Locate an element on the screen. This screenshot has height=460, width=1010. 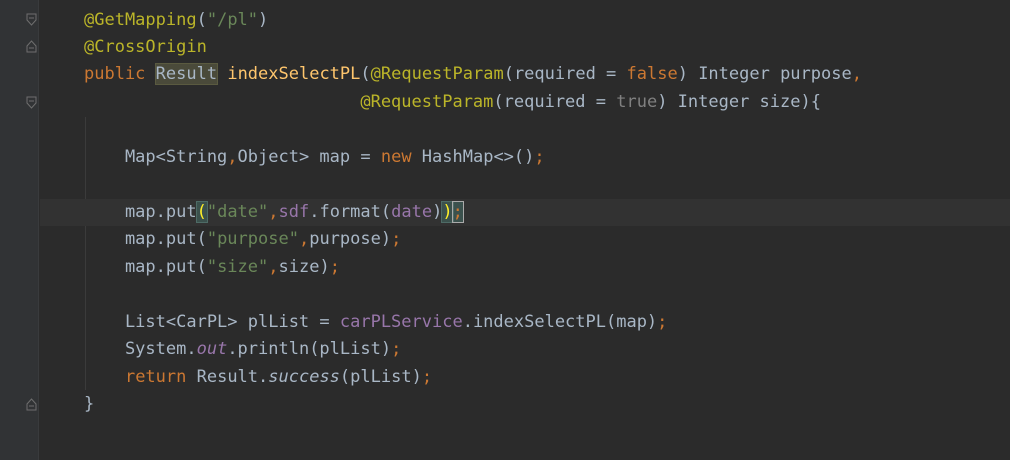
code-token: .println(plList) is located at coordinates (309, 349).